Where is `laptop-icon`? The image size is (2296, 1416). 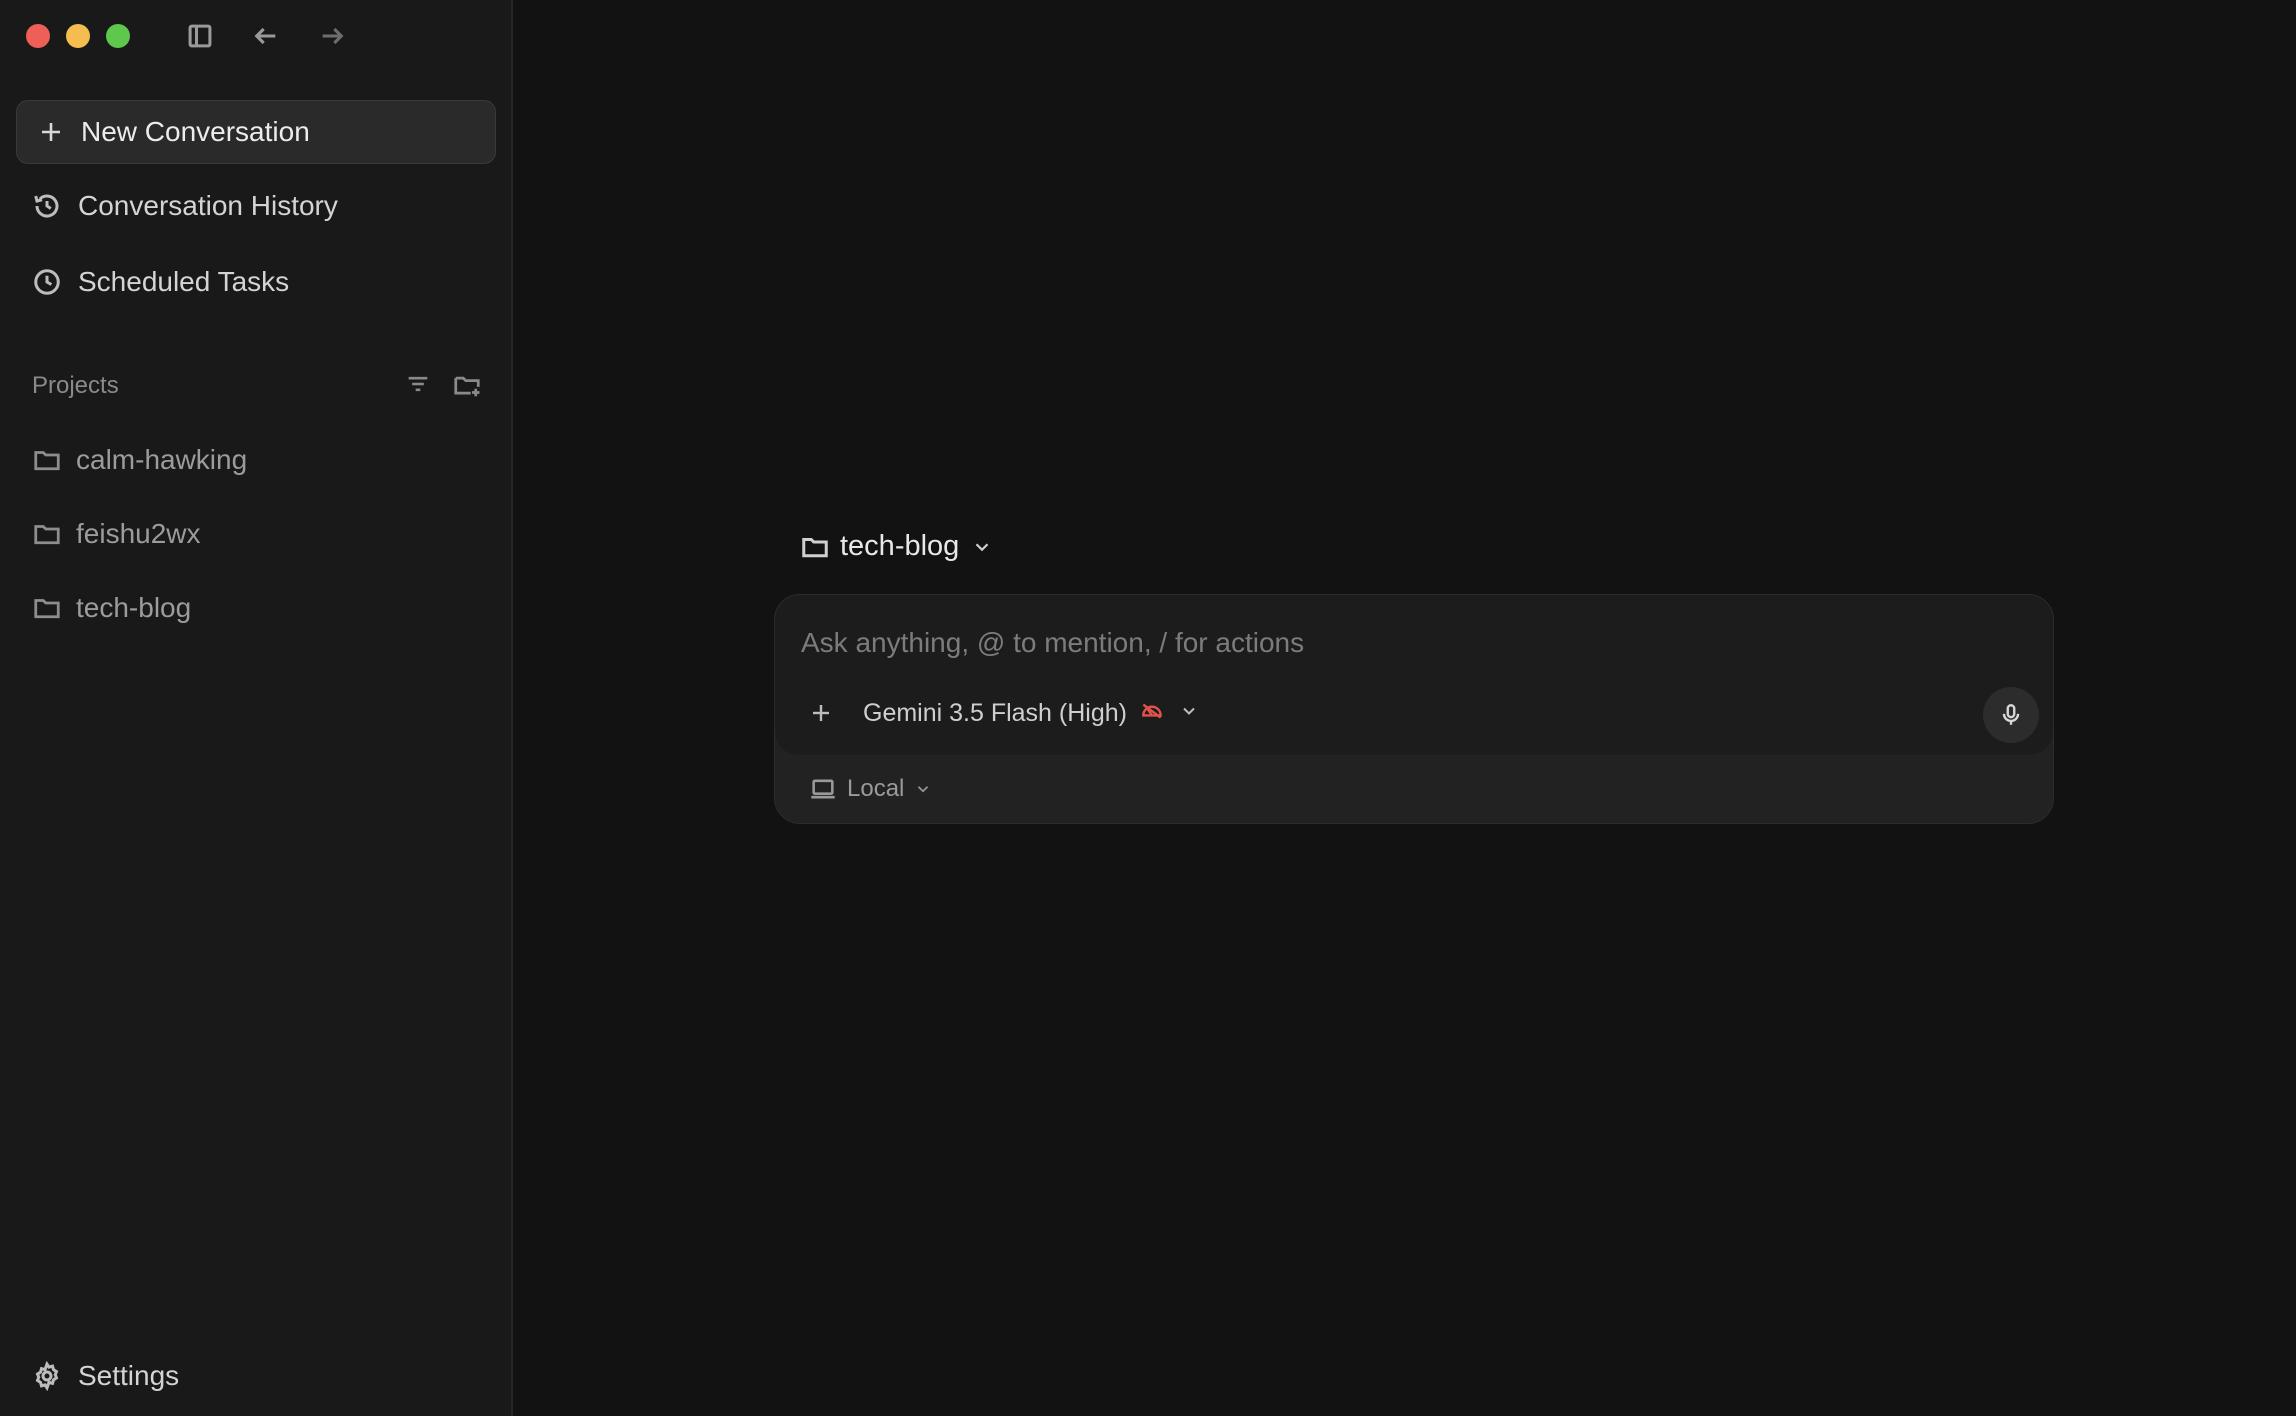 laptop-icon is located at coordinates (823, 789).